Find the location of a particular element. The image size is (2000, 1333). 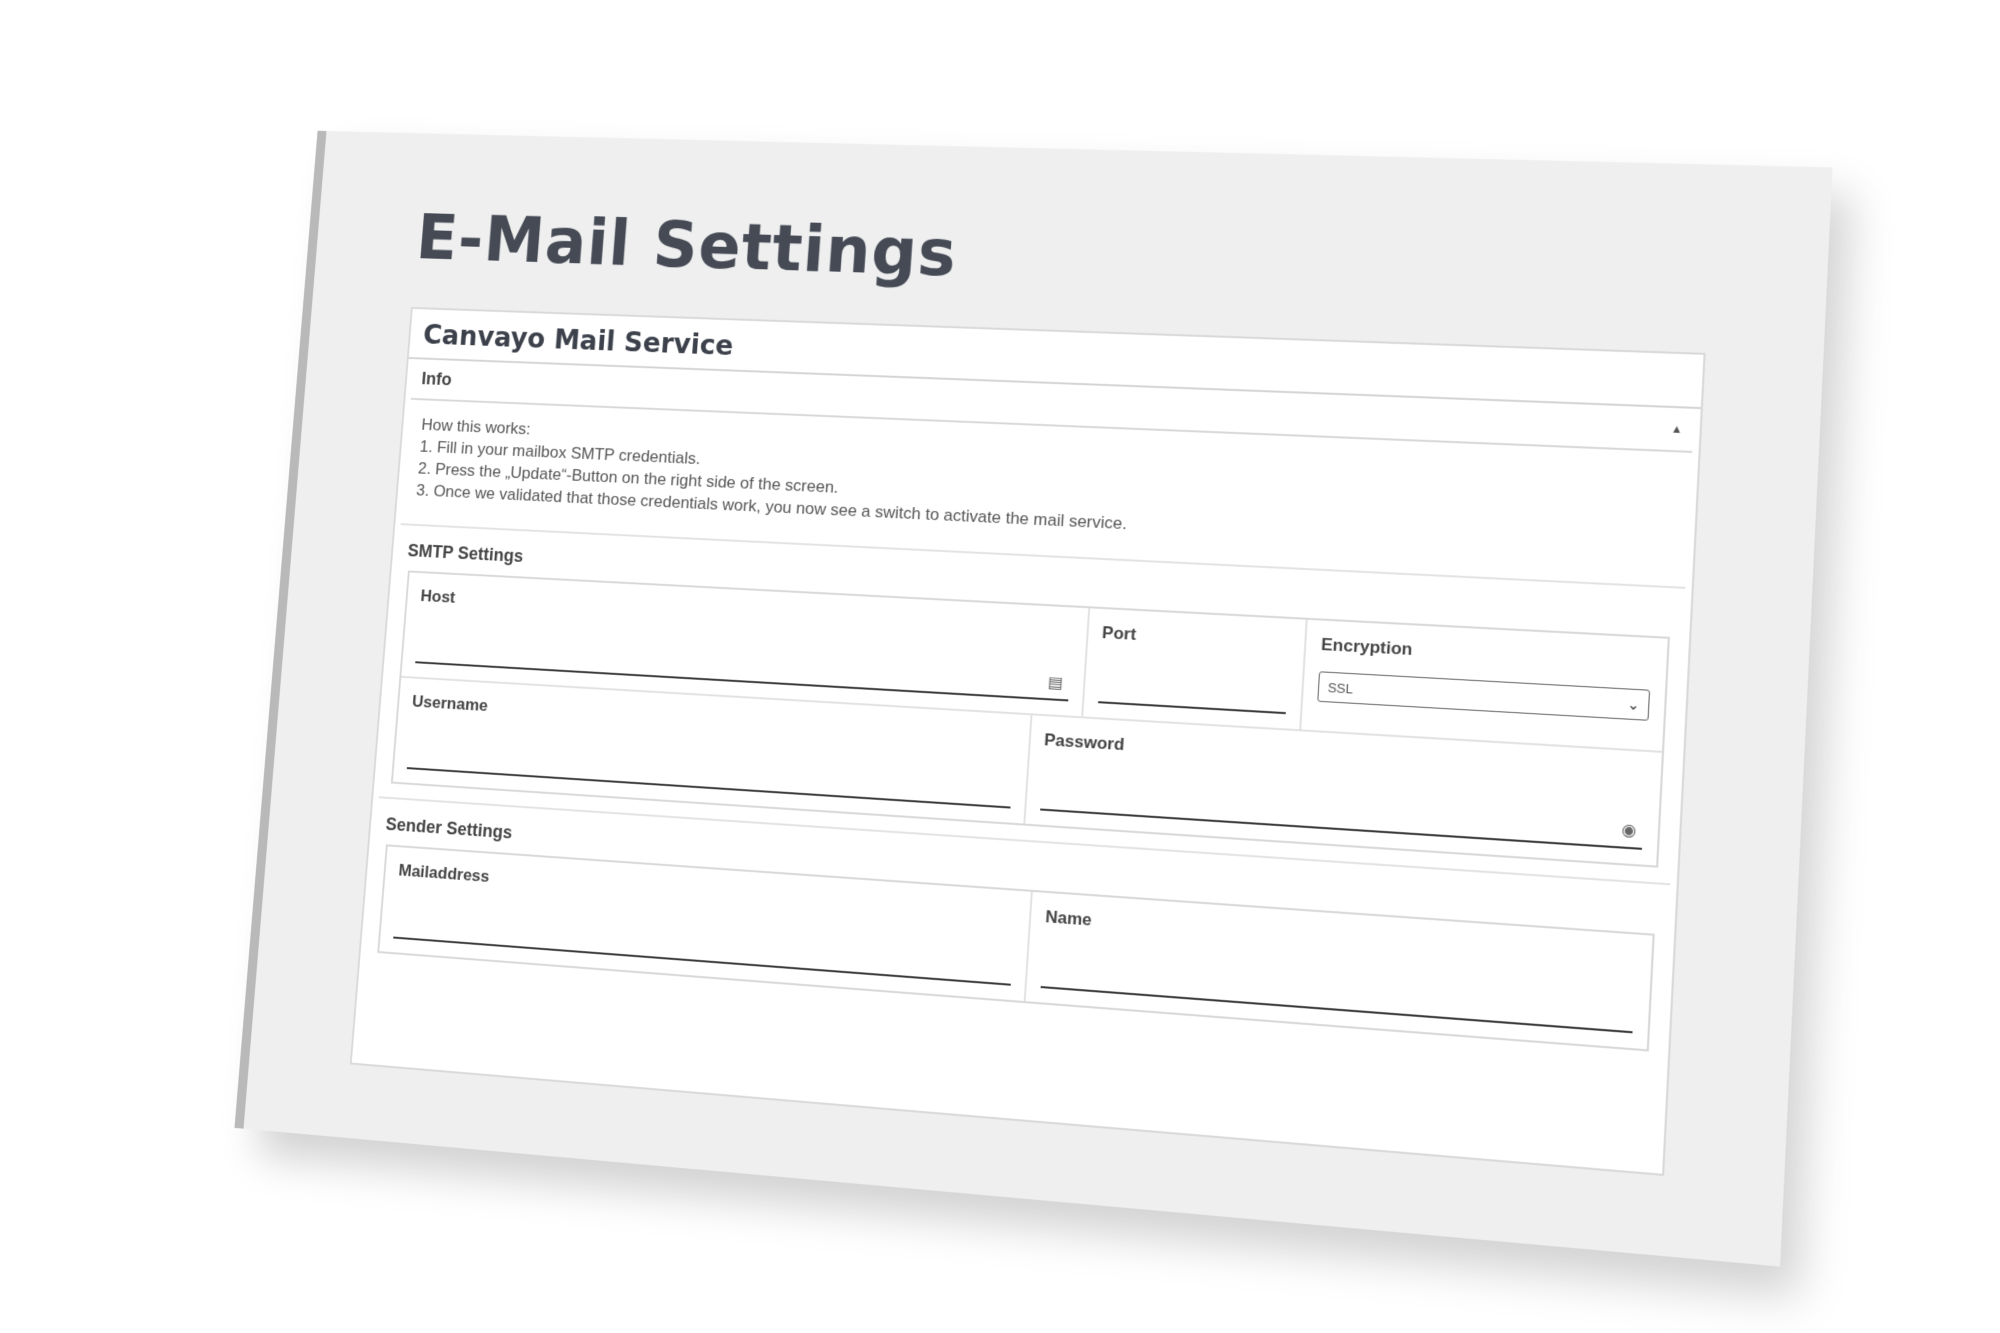

contact-card-icon: ▤ is located at coordinates (1055, 682).